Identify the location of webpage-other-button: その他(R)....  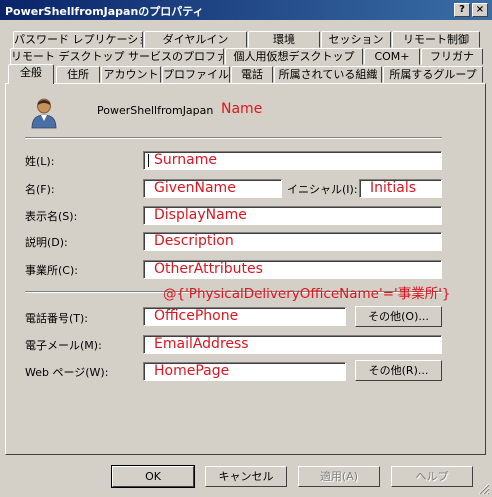
(398, 370).